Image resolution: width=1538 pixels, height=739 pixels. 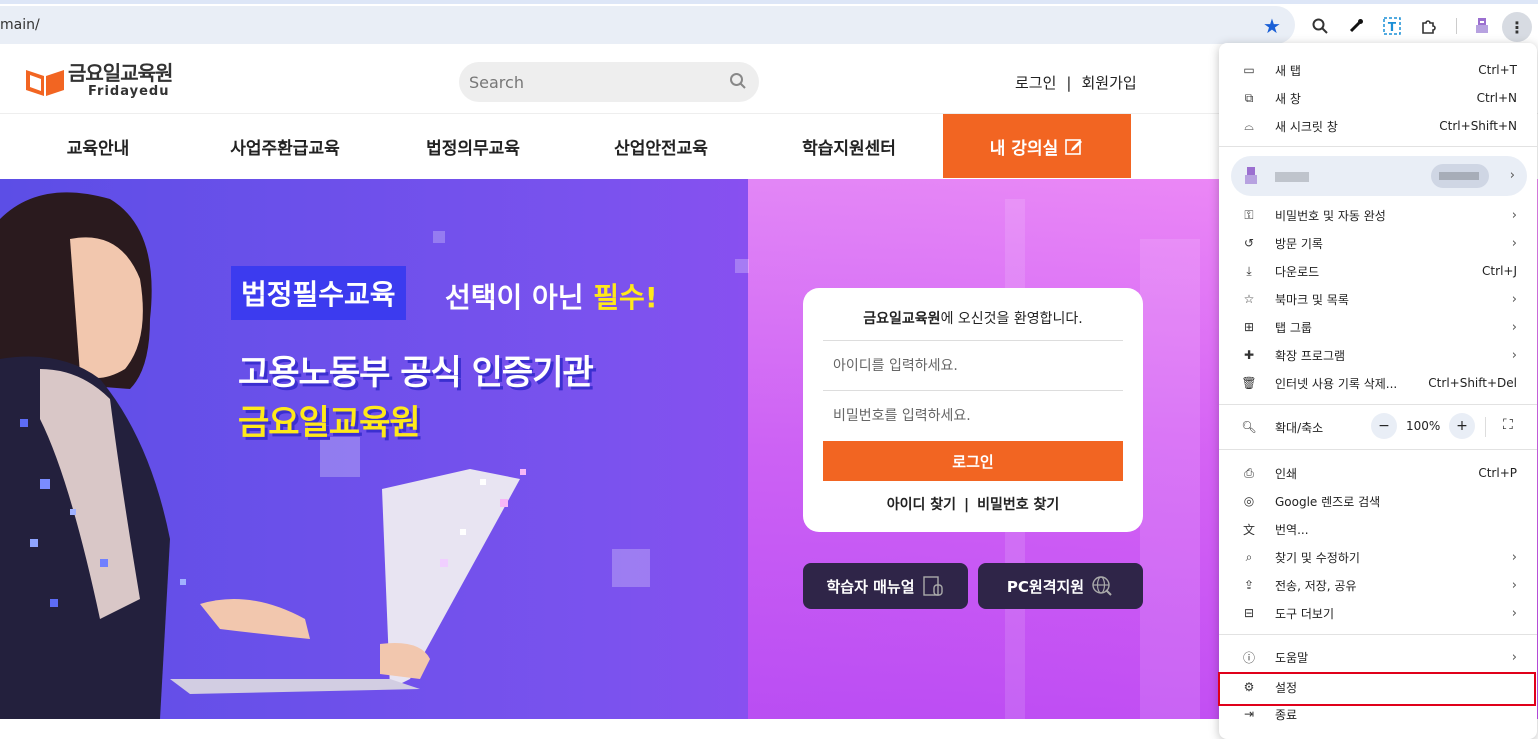 I want to click on menu-label: 종료, so click(x=1286, y=714).